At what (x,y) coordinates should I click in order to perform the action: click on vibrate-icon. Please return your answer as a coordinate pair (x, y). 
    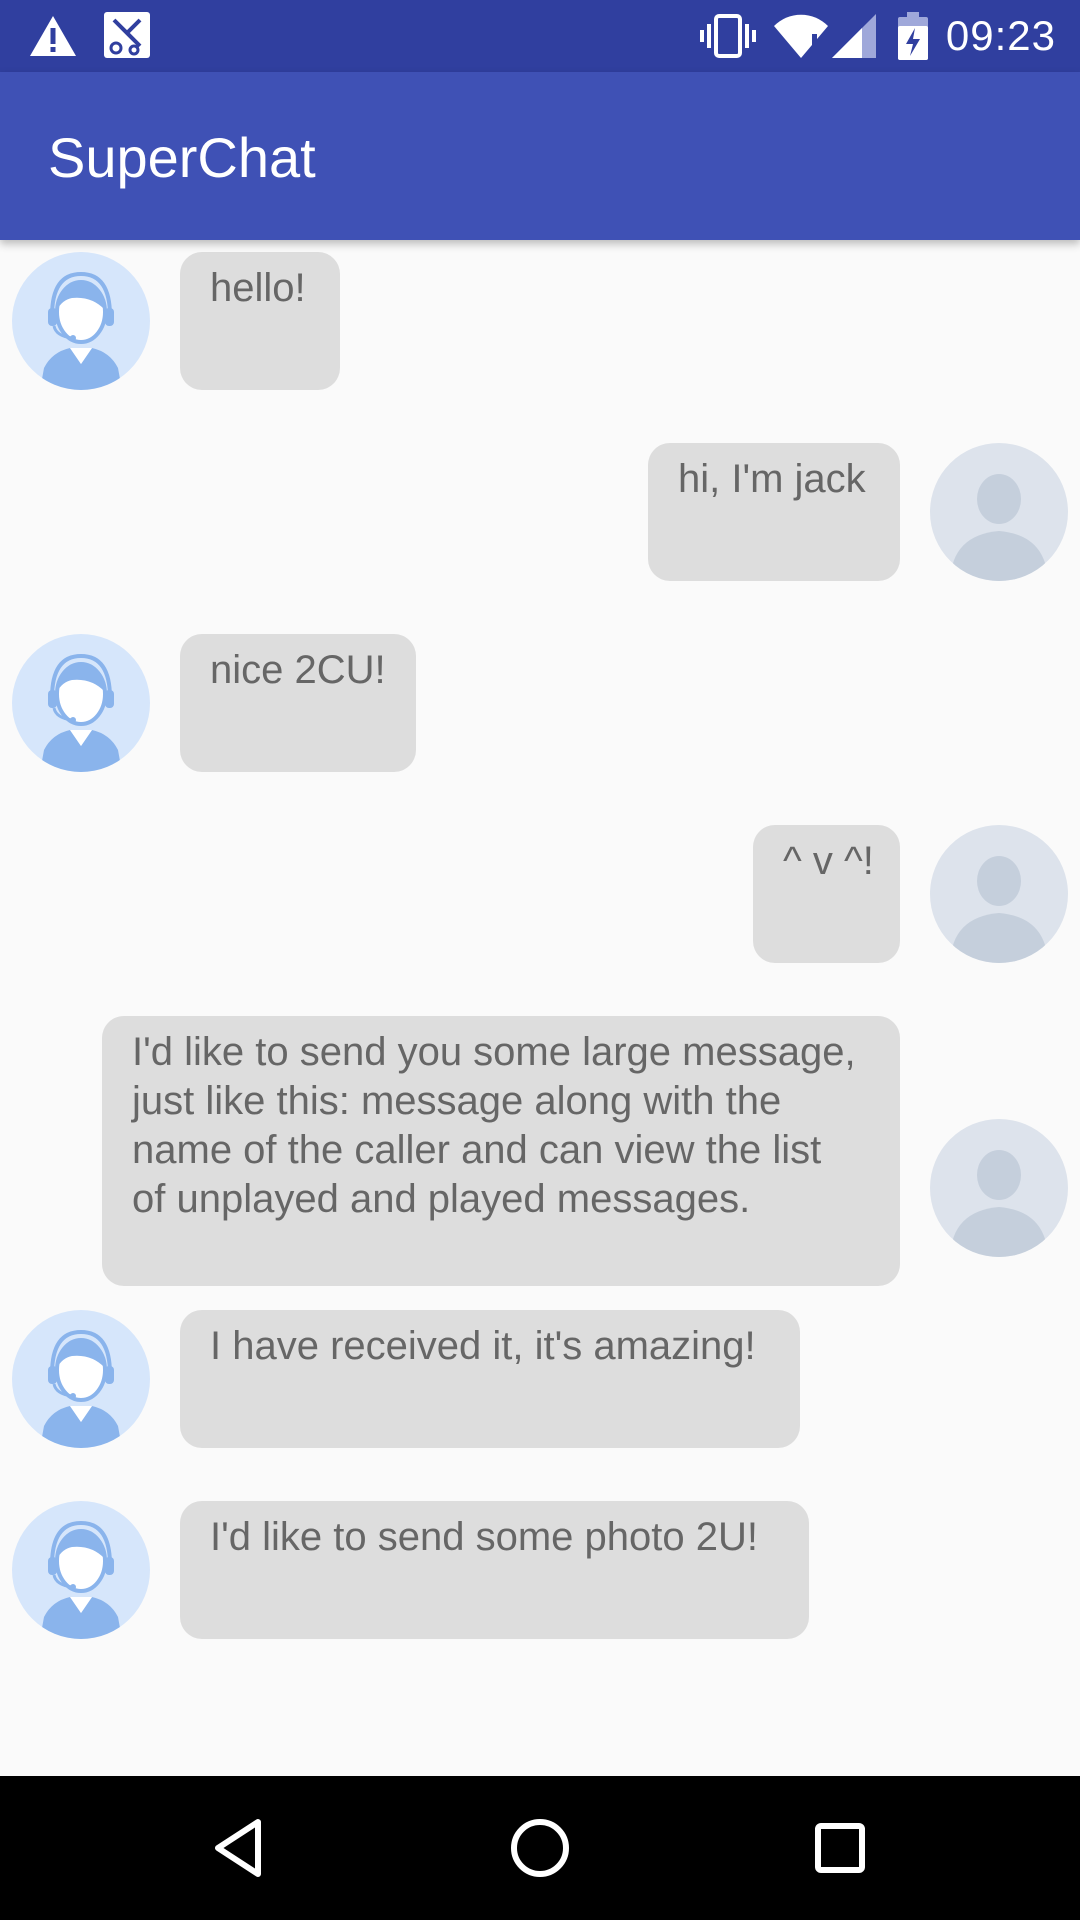
    Looking at the image, I should click on (728, 36).